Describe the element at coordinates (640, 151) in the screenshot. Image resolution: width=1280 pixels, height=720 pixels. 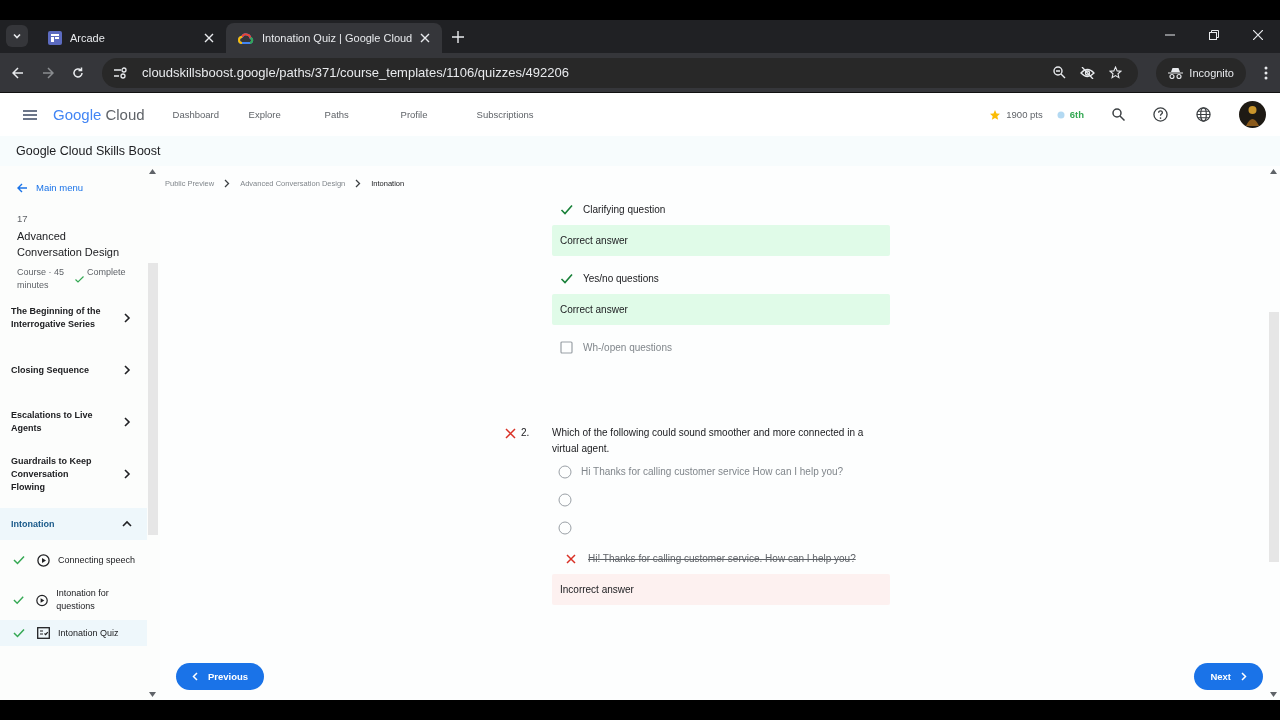
I see `site-title: Google Cloud Skills Boost` at that location.